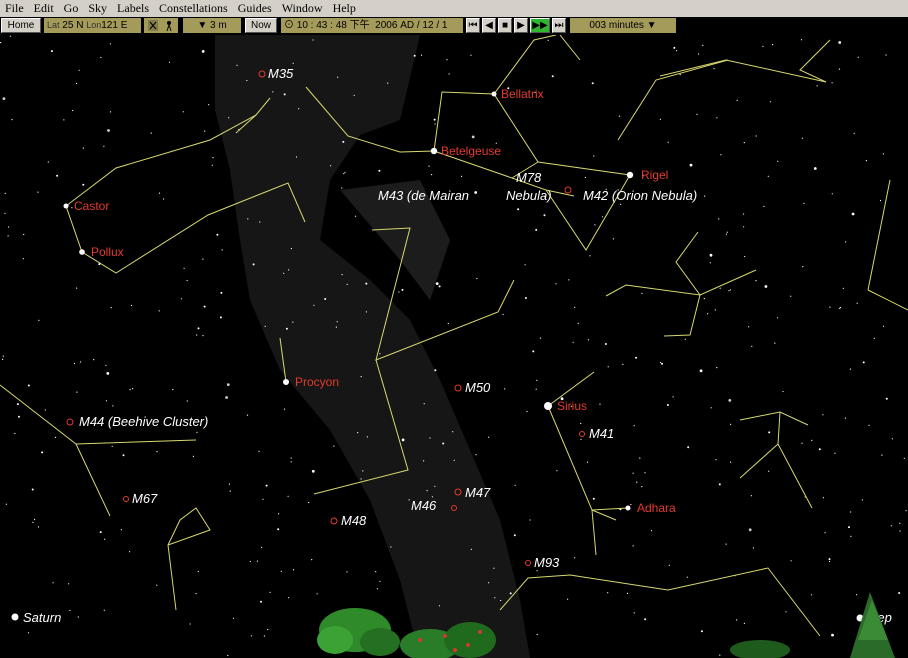 The width and height of the screenshot is (908, 658). I want to click on menu-labels: Labels, so click(133, 8).